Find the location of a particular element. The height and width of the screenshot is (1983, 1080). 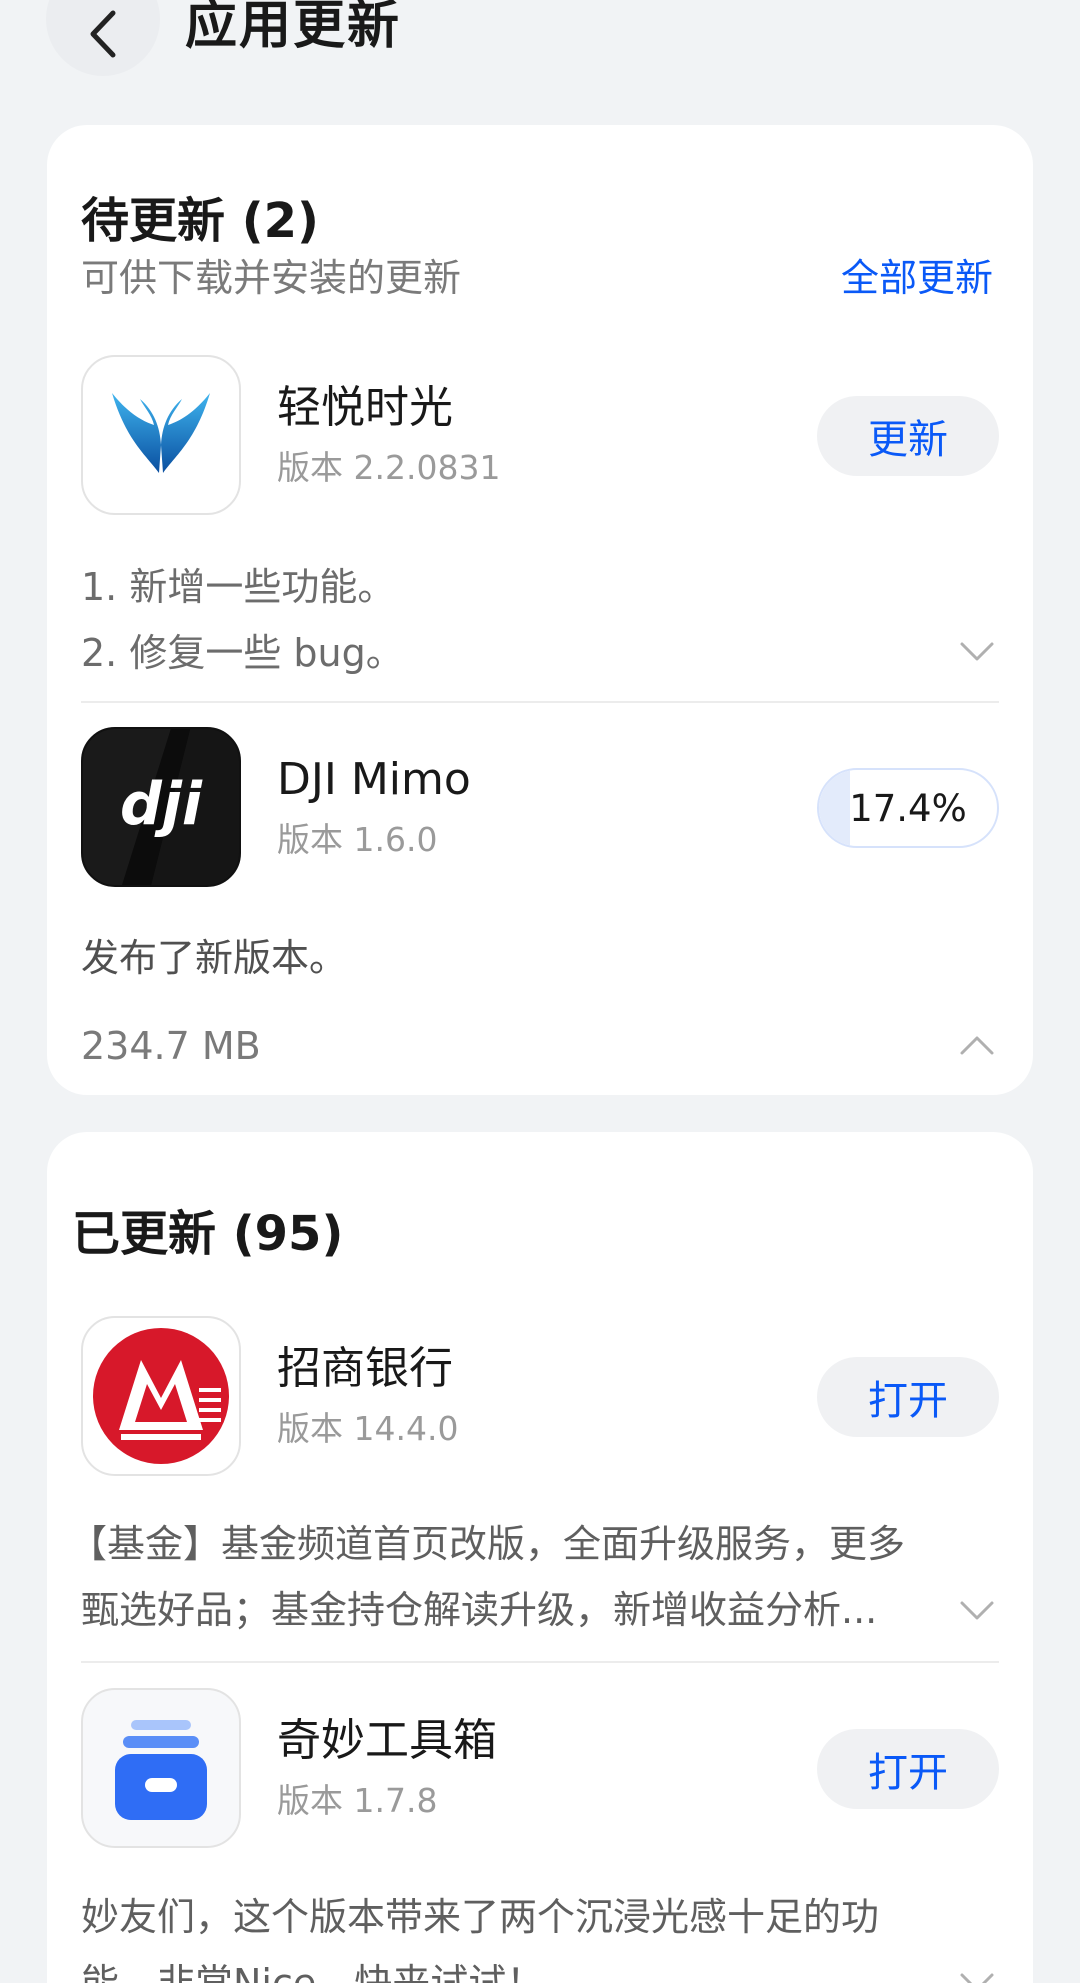

download-progress-button: 17.4% is located at coordinates (908, 808).